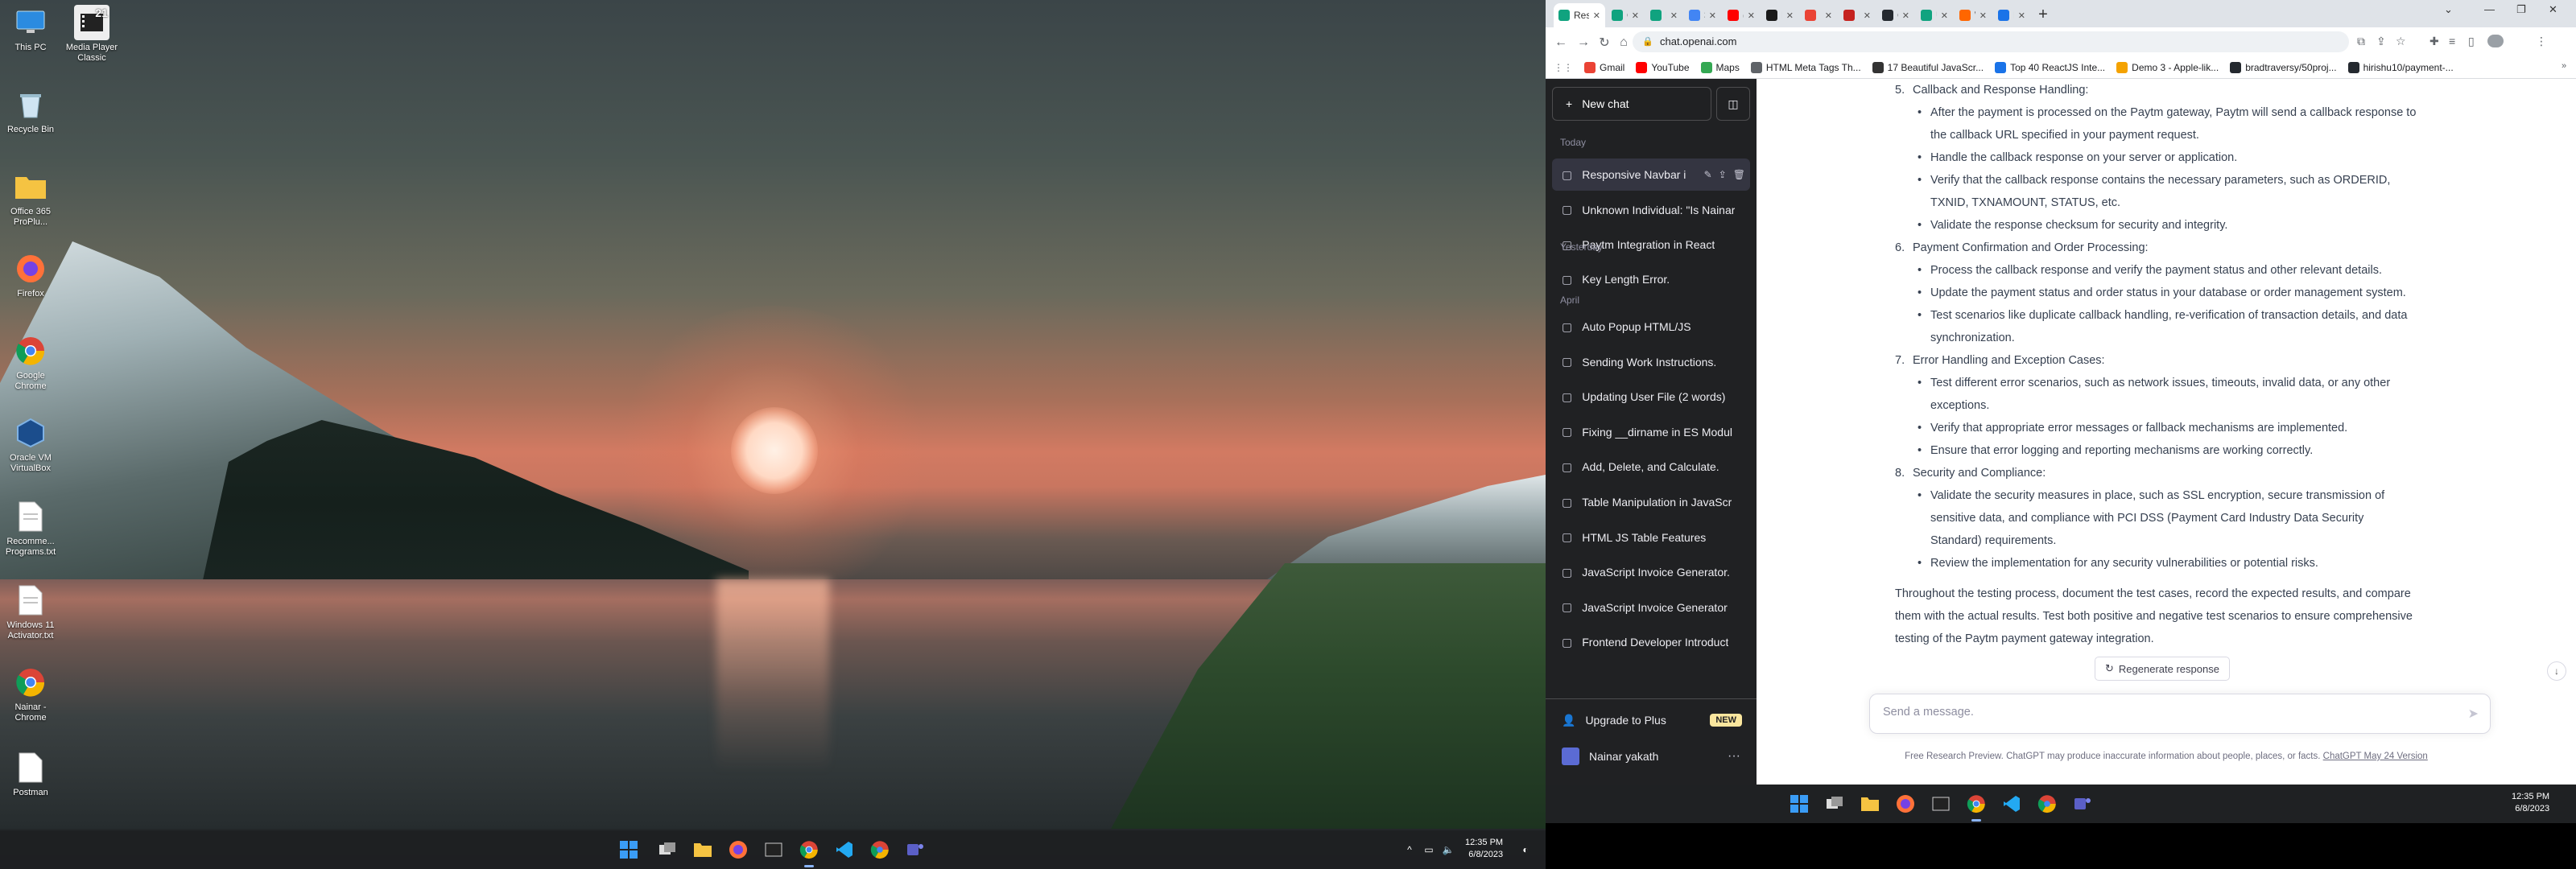  Describe the element at coordinates (2489, 9) in the screenshot. I see `minimize-icon: —` at that location.